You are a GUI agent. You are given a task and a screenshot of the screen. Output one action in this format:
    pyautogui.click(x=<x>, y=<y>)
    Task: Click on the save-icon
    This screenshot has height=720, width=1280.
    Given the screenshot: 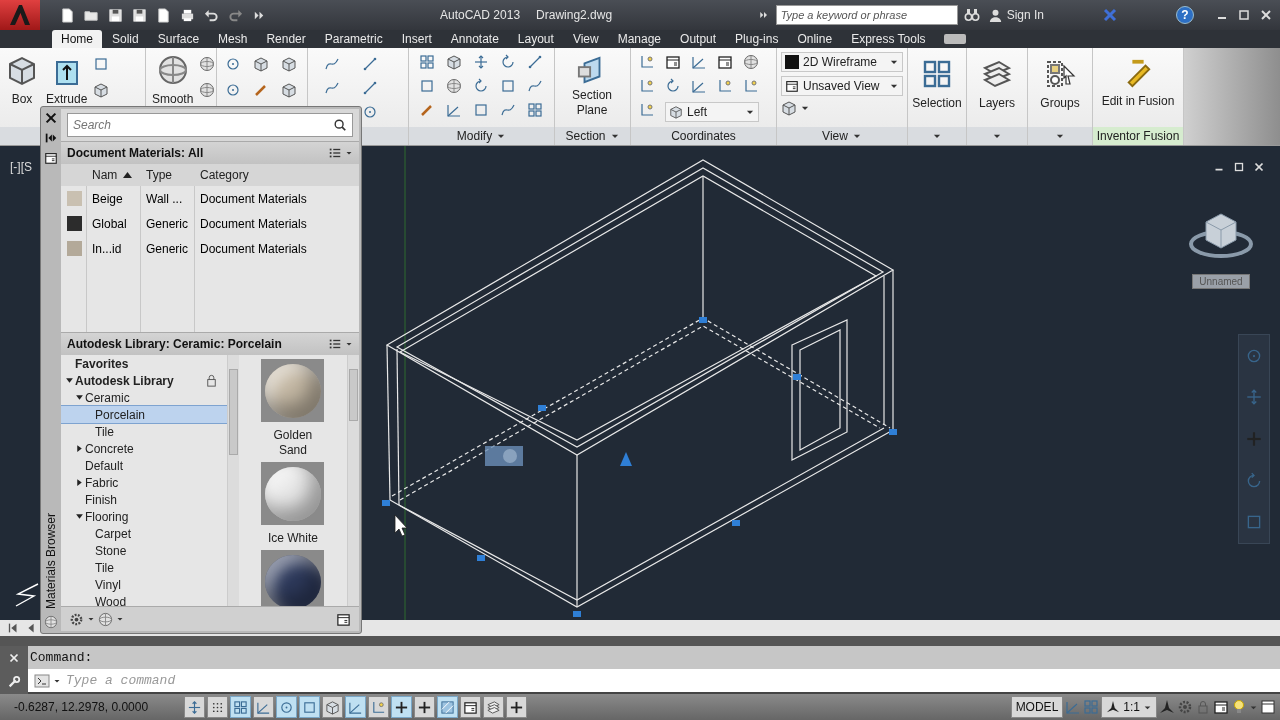 What is the action you would take?
    pyautogui.click(x=115, y=15)
    